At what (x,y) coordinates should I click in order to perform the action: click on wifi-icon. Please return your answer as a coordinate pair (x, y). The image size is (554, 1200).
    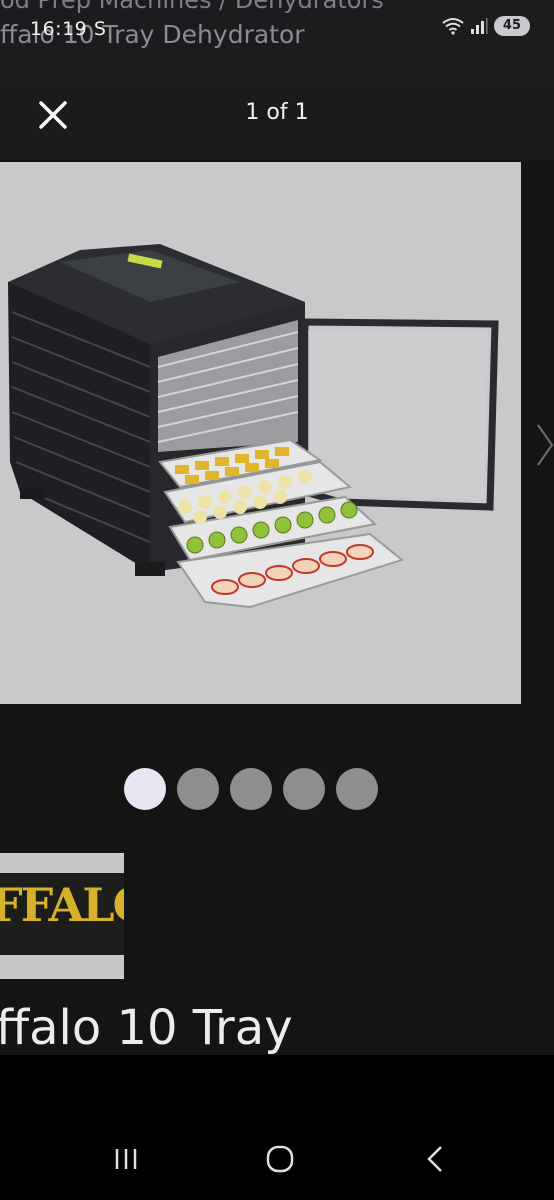
    Looking at the image, I should click on (453, 26).